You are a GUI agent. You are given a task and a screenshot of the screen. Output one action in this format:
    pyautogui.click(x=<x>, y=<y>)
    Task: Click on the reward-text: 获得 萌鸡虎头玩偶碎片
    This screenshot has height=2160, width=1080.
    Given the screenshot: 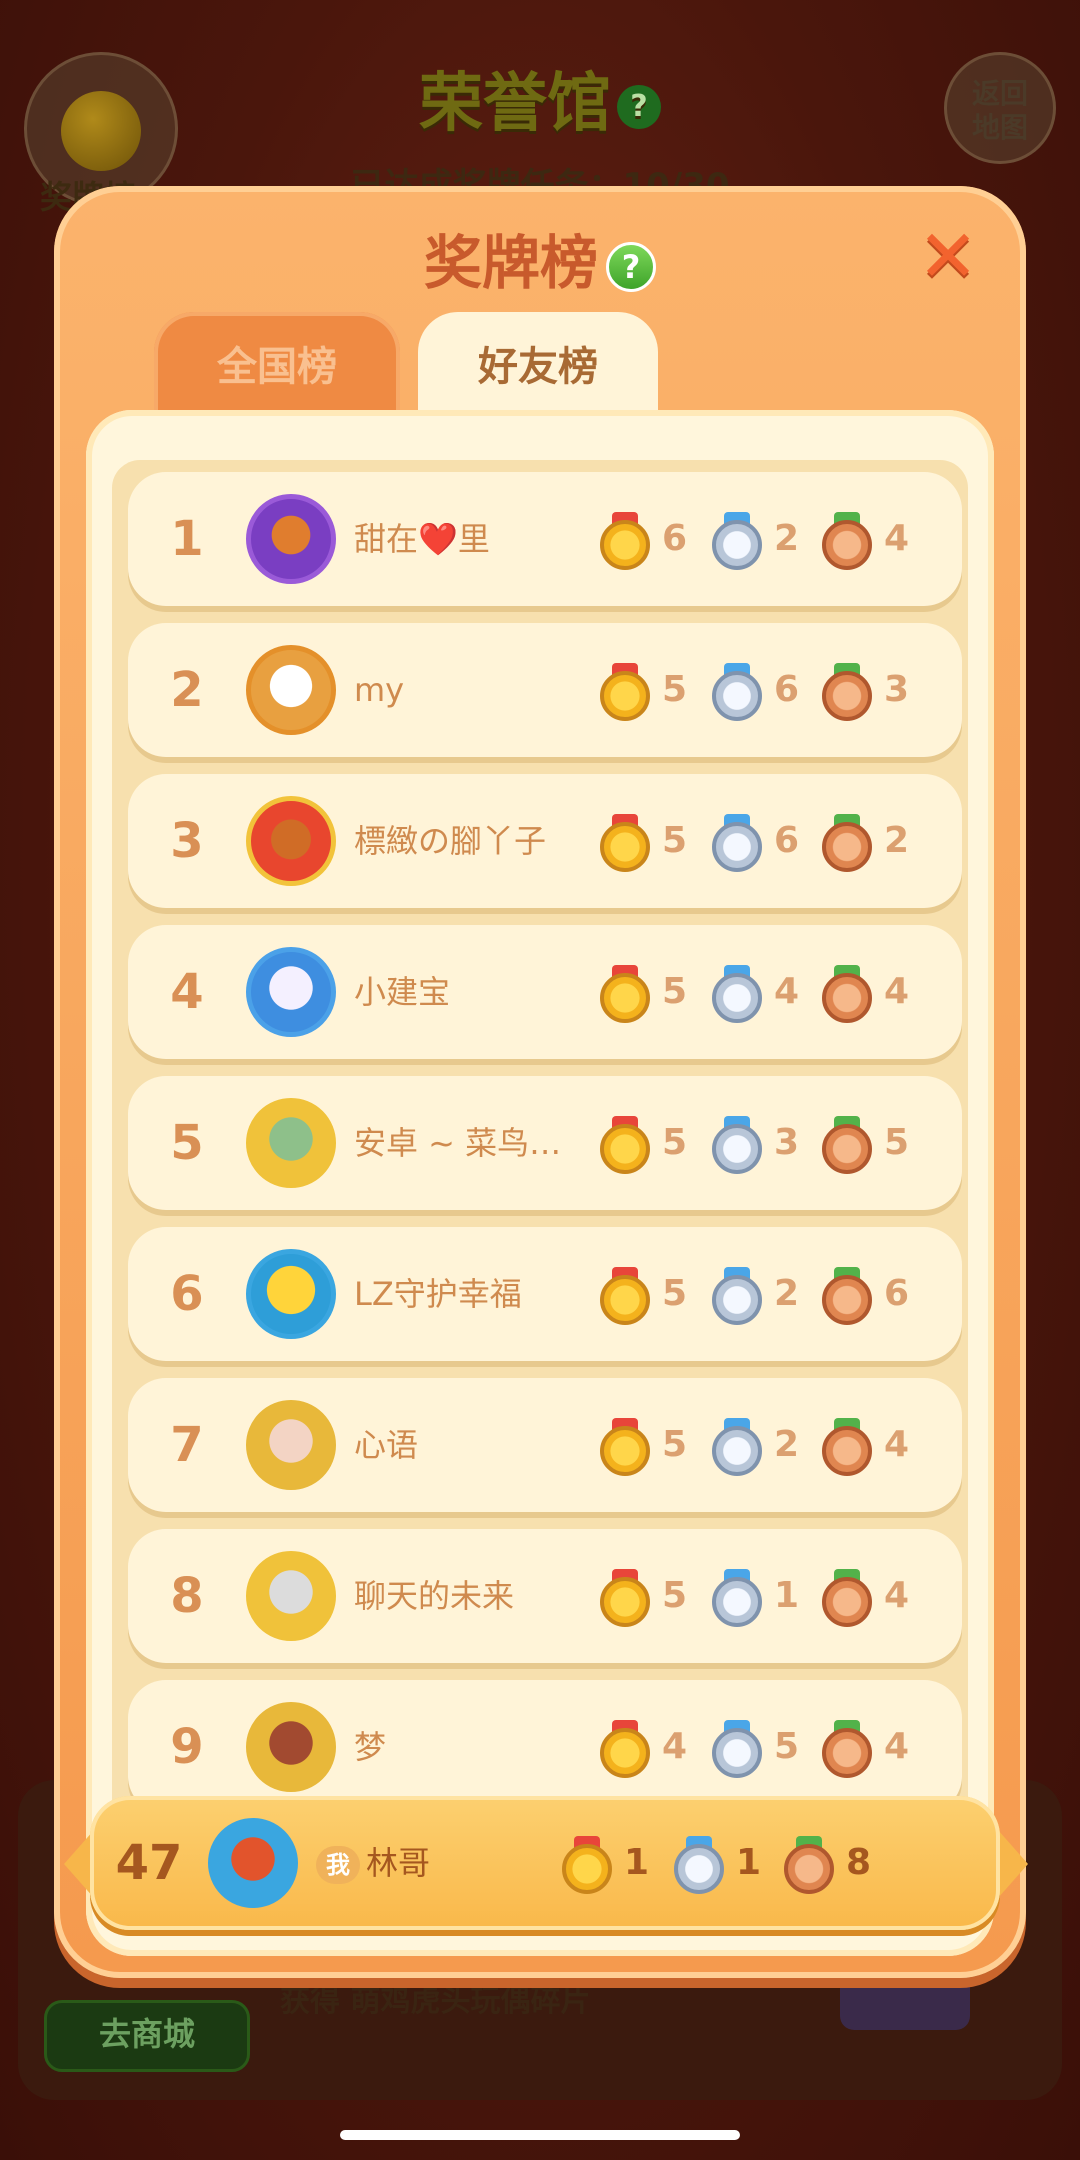 What is the action you would take?
    pyautogui.click(x=435, y=2001)
    